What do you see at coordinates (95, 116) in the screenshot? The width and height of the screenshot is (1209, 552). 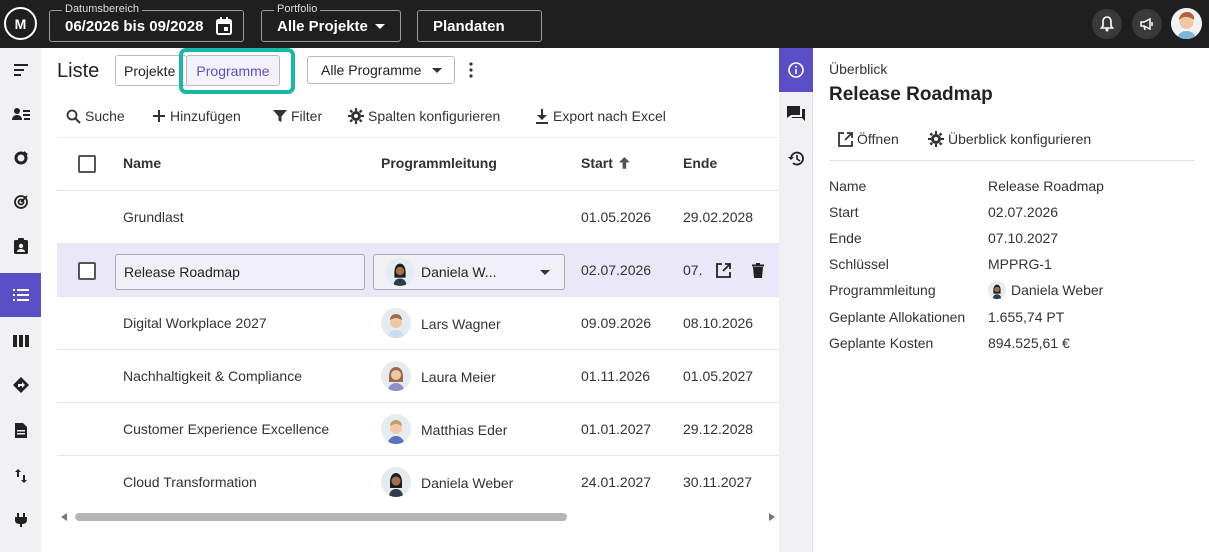 I see `search-button: Suche` at bounding box center [95, 116].